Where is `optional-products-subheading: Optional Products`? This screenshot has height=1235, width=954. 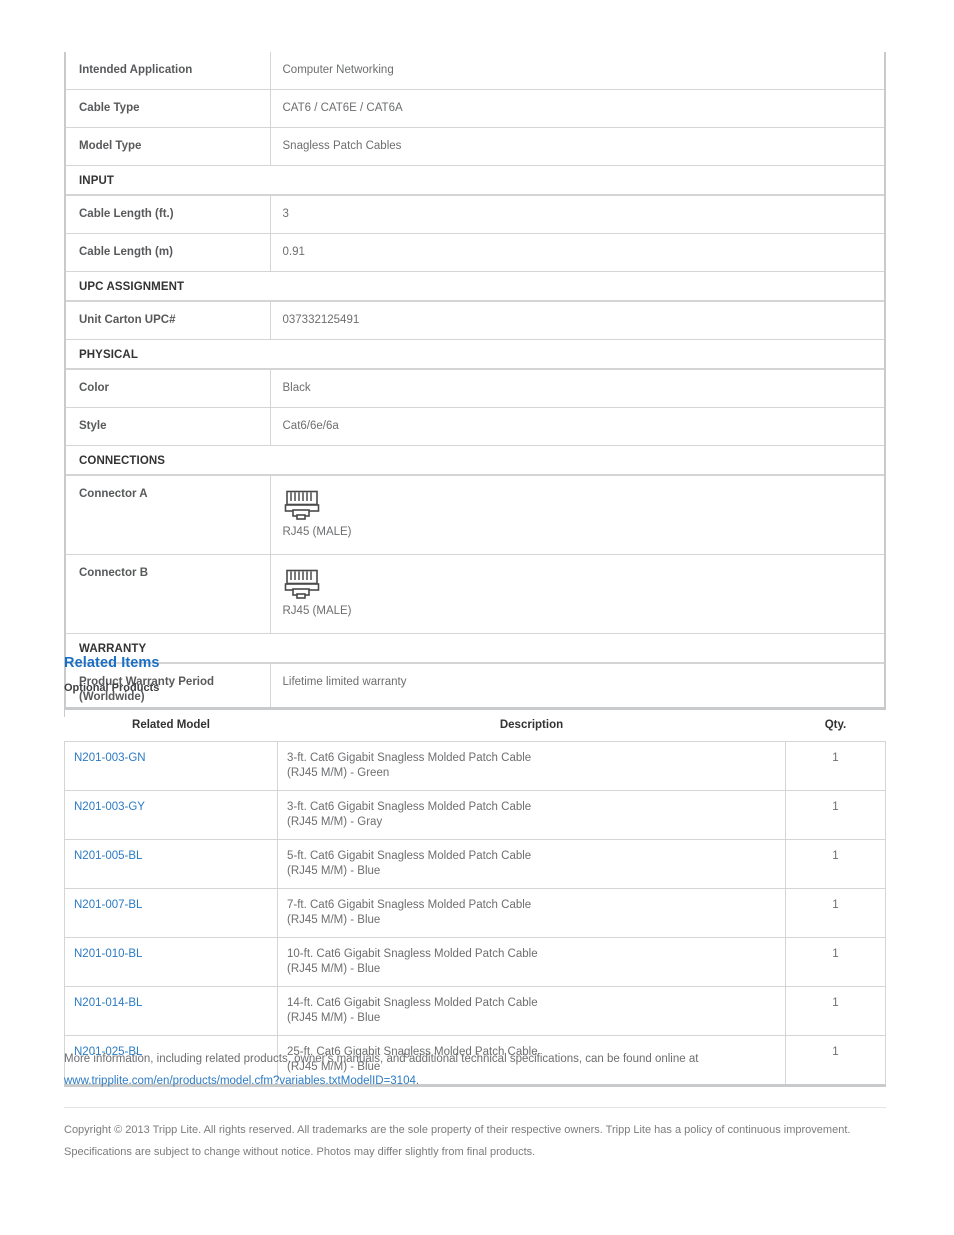 optional-products-subheading: Optional Products is located at coordinates (112, 688).